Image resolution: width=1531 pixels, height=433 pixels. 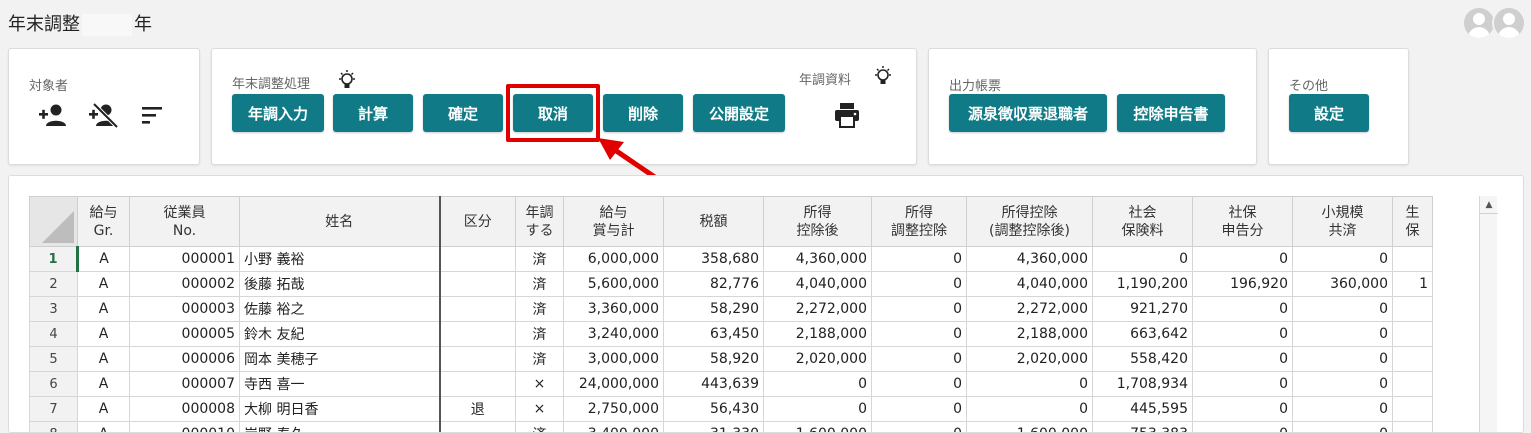 What do you see at coordinates (1242, 221) in the screenshot?
I see `col-header-shaho-declared: 社保 申告分` at bounding box center [1242, 221].